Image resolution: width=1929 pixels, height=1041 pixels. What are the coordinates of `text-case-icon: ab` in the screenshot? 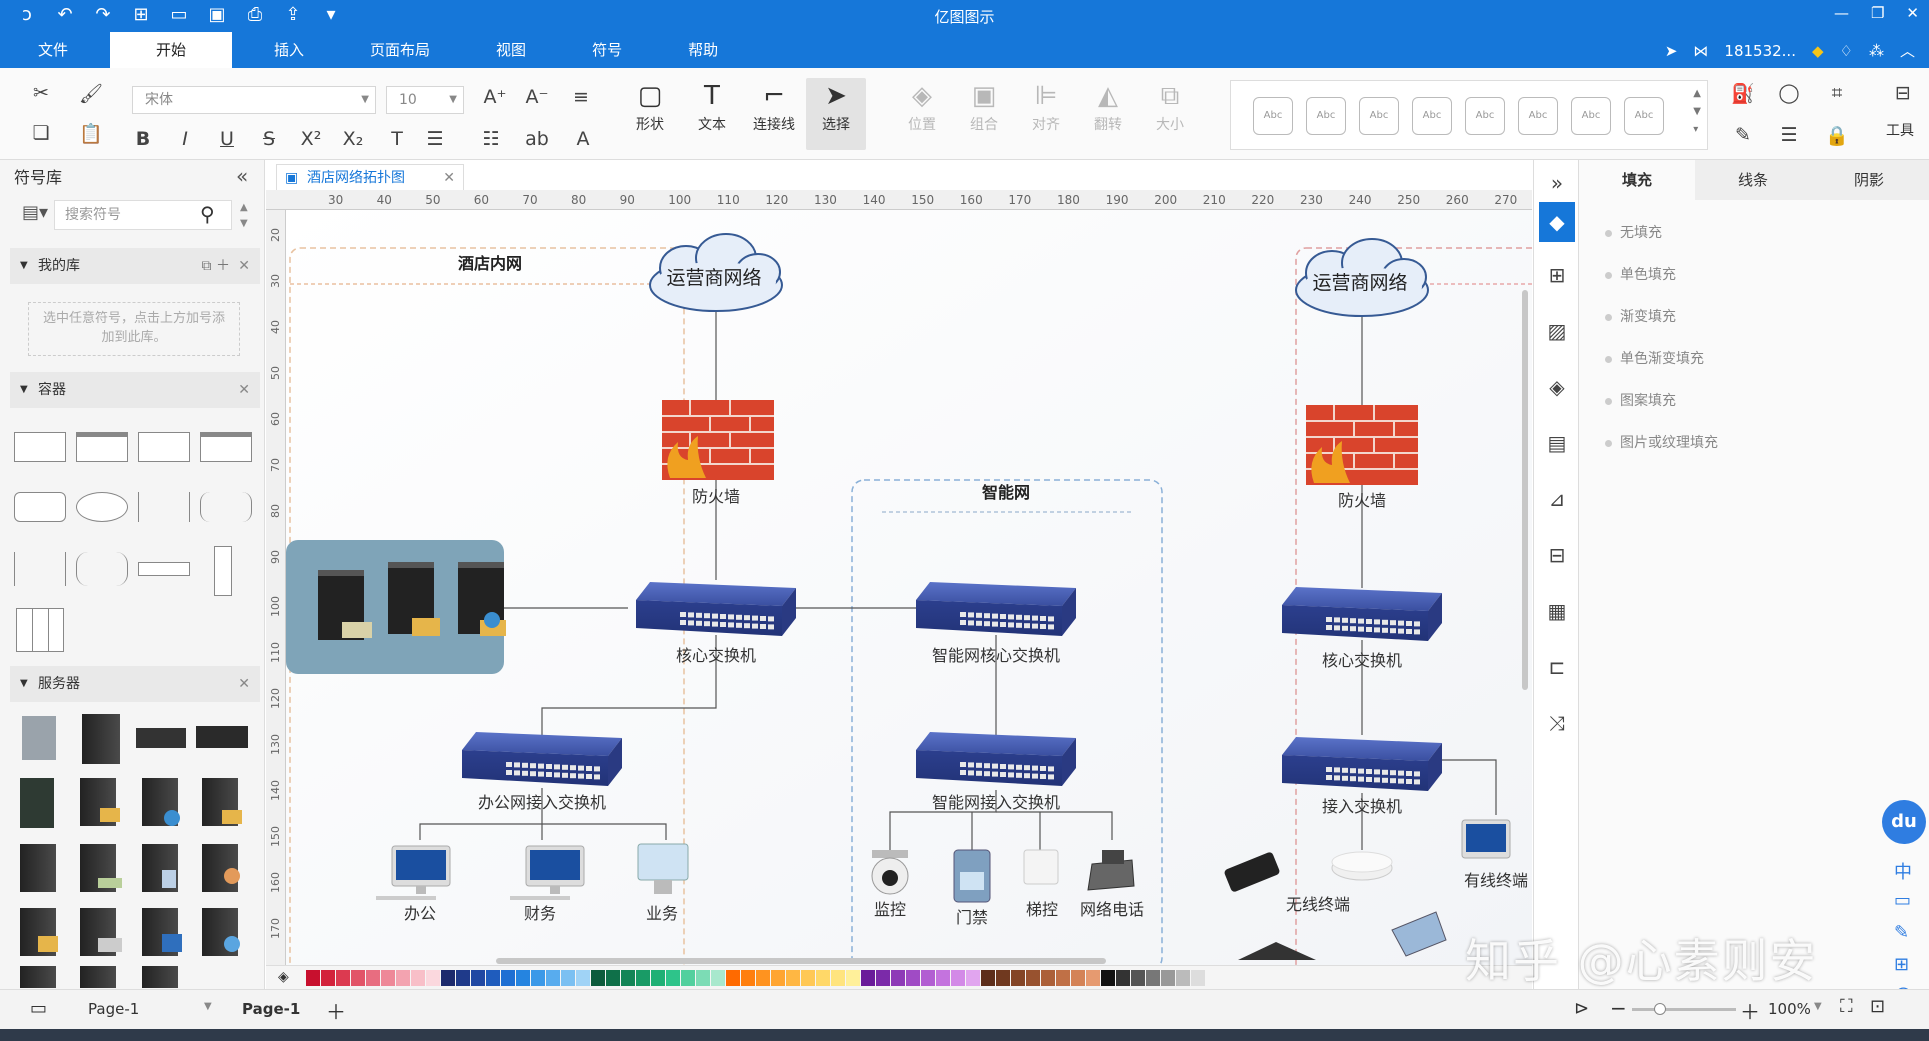 It's located at (537, 139).